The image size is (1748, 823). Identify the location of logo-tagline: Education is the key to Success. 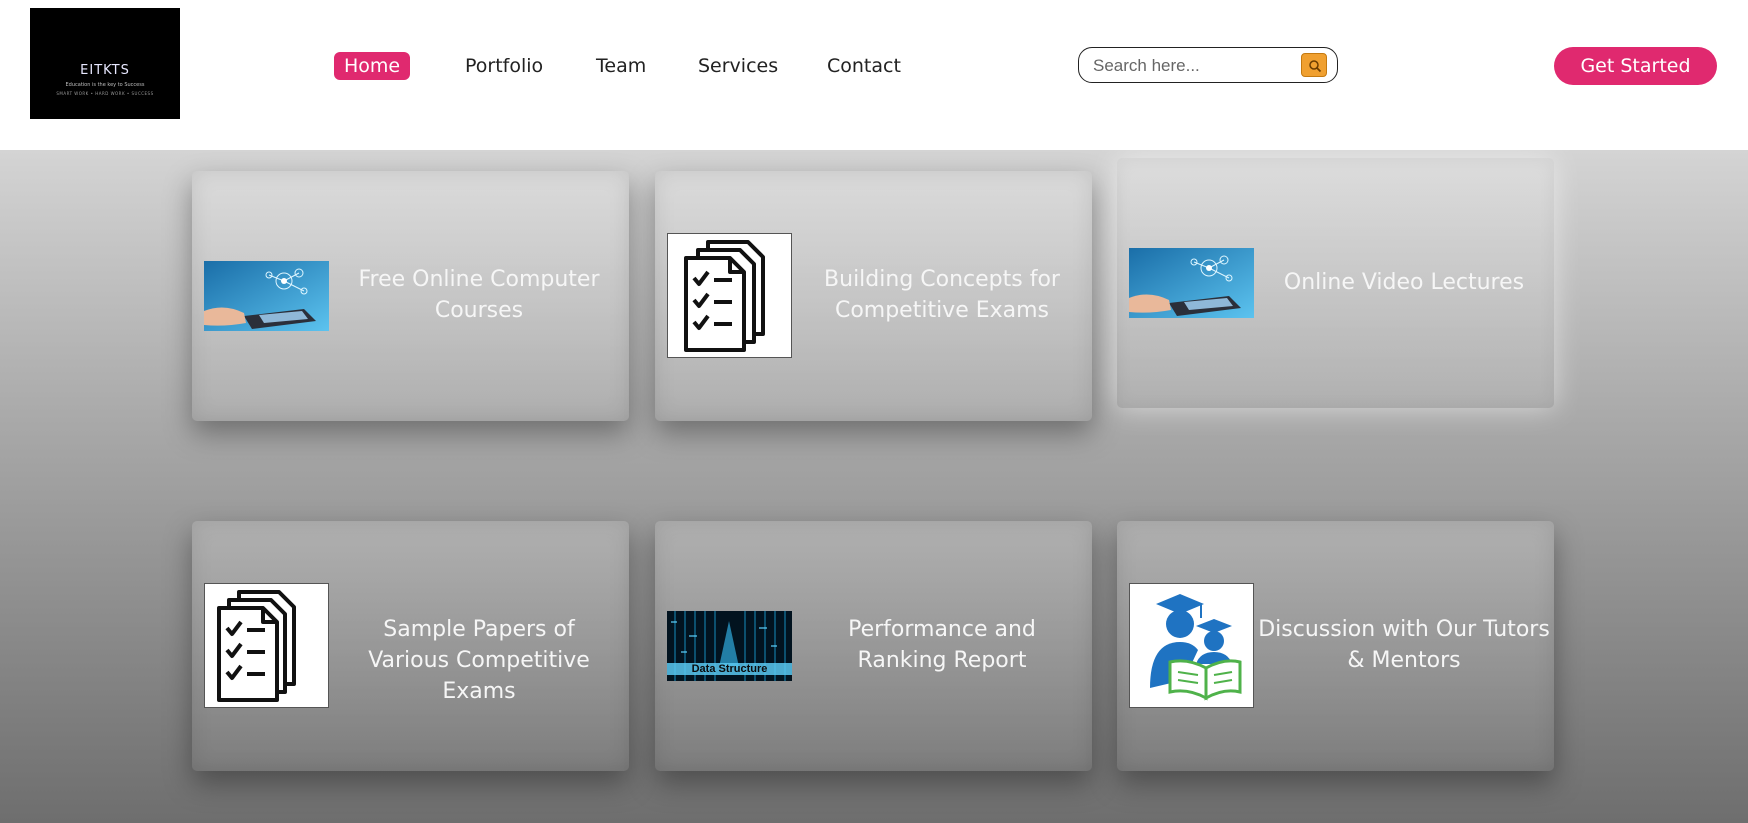
(105, 85).